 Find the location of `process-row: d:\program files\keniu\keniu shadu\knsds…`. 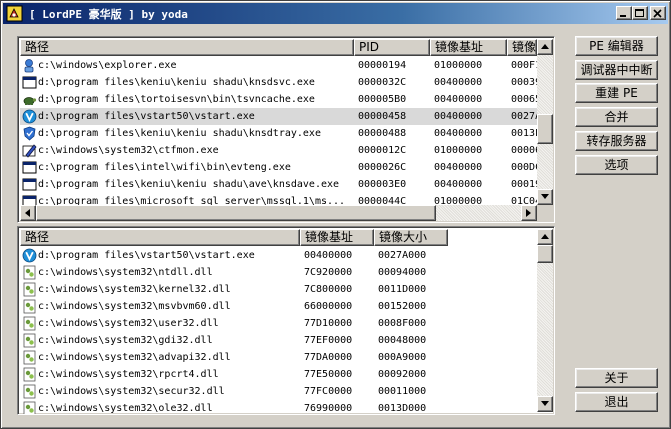

process-row: d:\program files\keniu\keniu shadu\knsds… is located at coordinates (278, 82).